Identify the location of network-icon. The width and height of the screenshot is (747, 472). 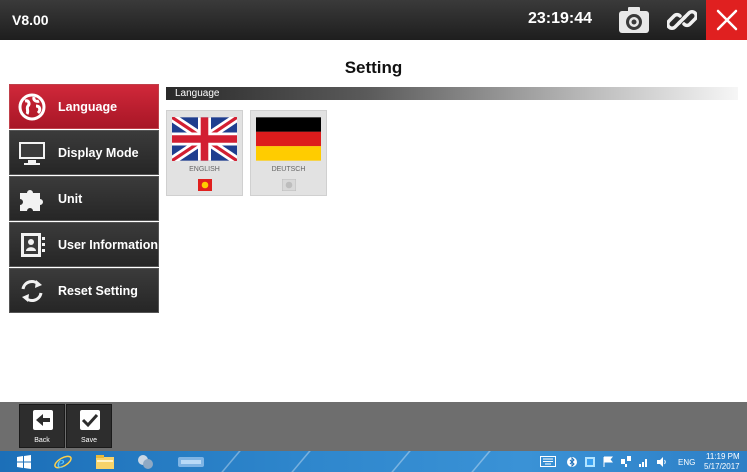
(626, 461).